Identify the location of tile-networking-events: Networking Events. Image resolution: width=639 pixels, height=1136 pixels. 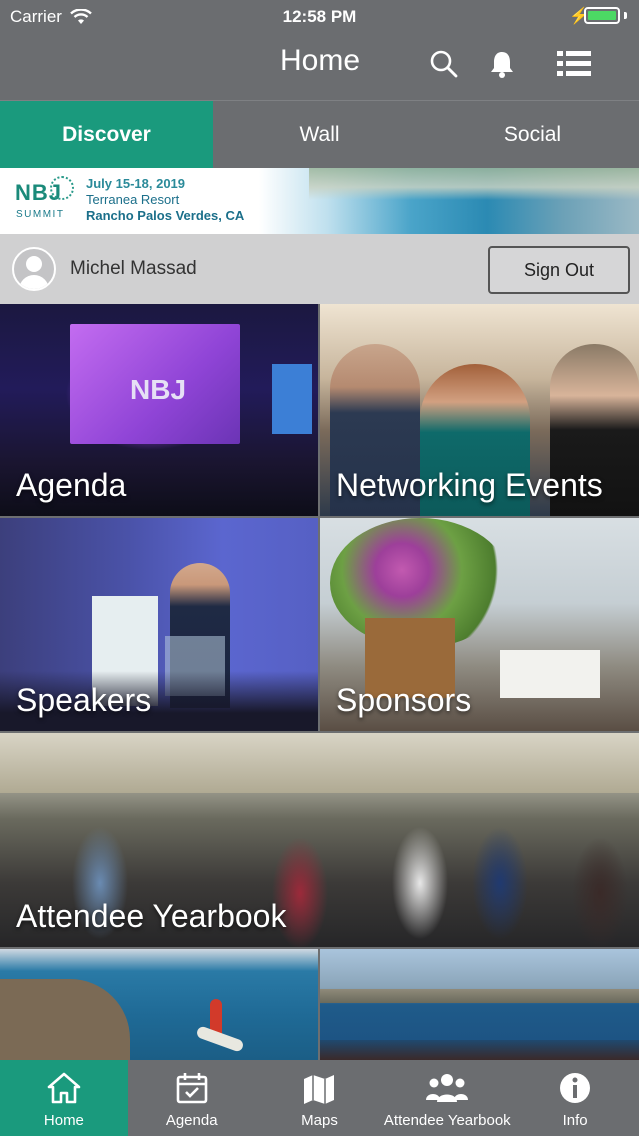
(479, 410).